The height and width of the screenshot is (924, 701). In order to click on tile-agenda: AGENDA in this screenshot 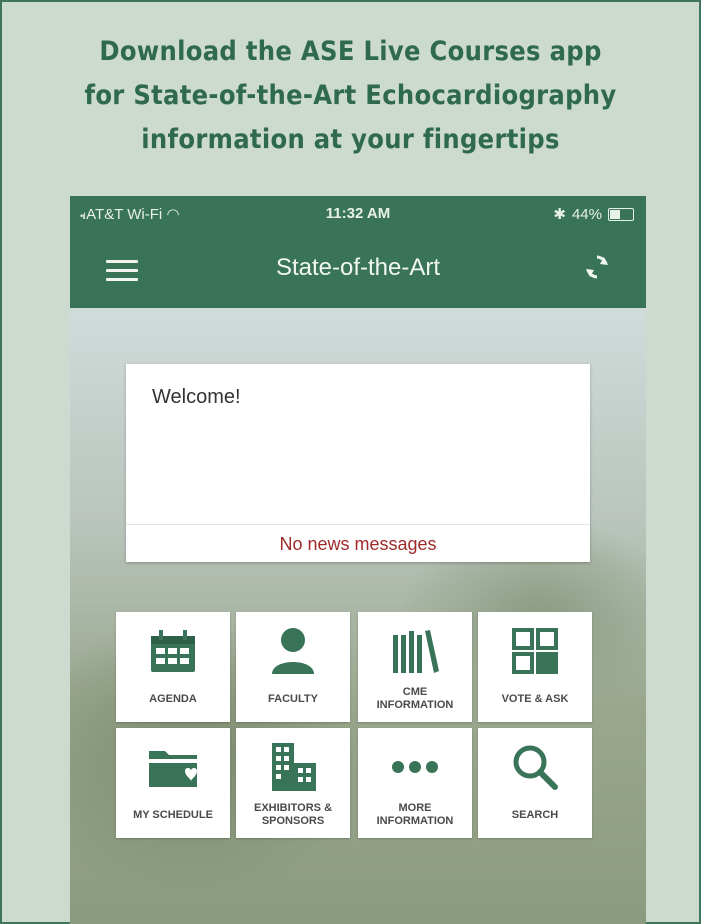, I will do `click(173, 667)`.